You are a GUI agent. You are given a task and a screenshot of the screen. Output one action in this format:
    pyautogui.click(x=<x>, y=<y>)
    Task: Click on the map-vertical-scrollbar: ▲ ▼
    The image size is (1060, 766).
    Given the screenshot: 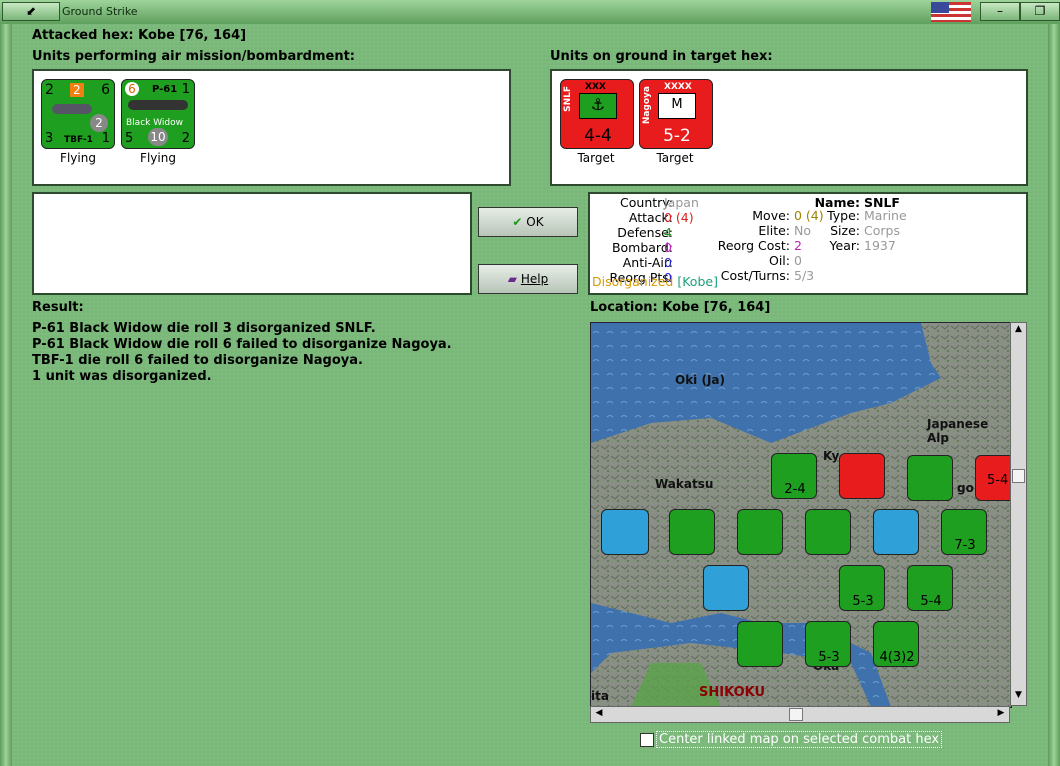 What is the action you would take?
    pyautogui.click(x=1018, y=514)
    